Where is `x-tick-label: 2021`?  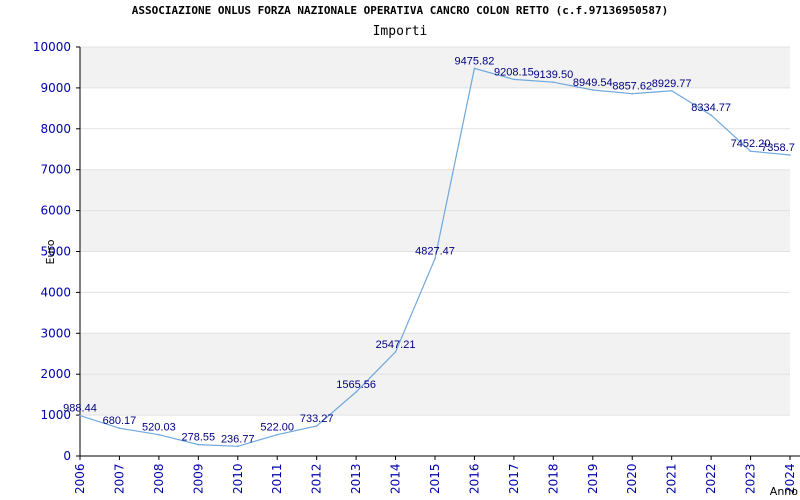 x-tick-label: 2021 is located at coordinates (672, 478).